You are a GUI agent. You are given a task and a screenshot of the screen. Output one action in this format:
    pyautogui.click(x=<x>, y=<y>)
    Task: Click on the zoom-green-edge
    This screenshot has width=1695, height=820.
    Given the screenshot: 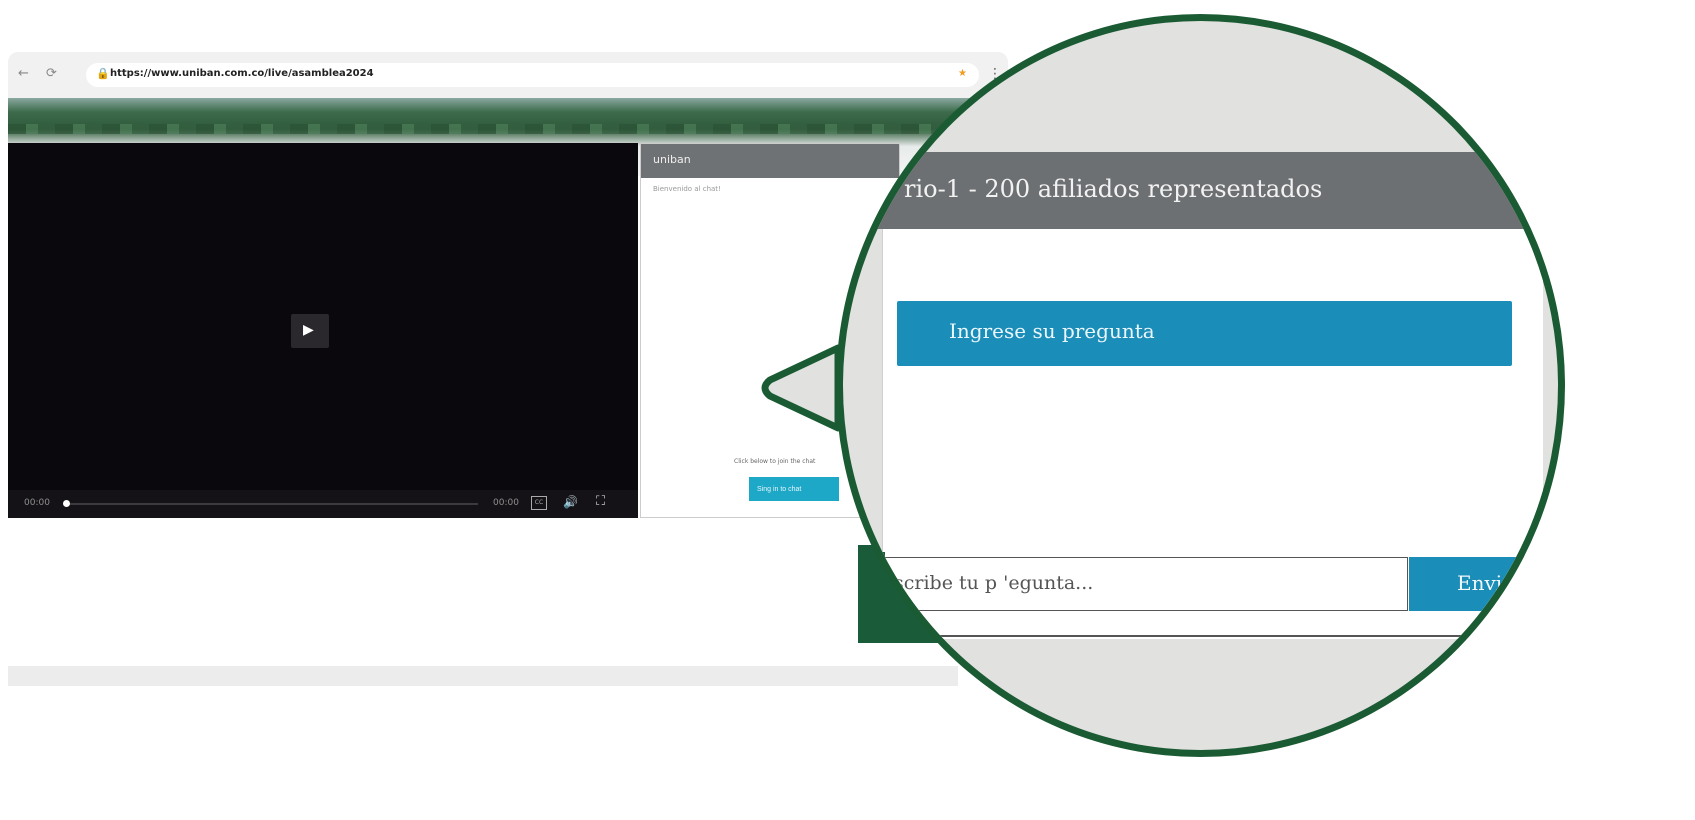 What is the action you would take?
    pyautogui.click(x=875, y=601)
    